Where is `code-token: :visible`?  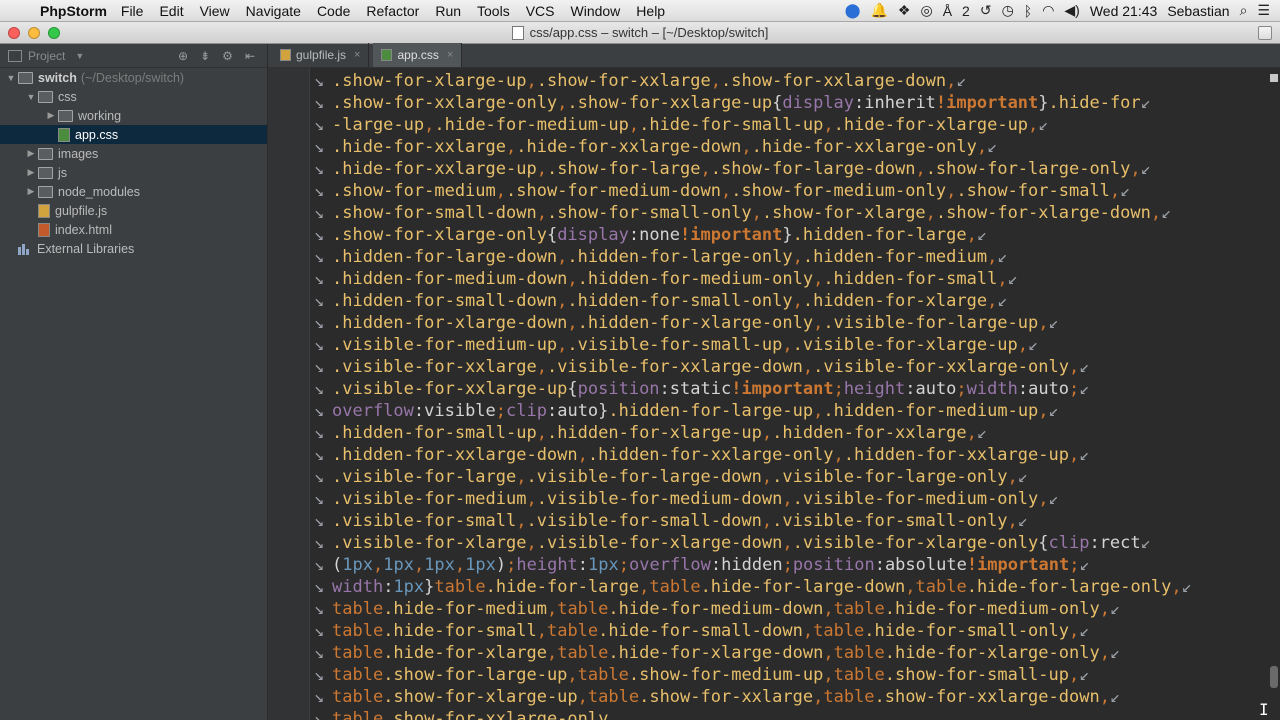
code-token: :visible is located at coordinates (454, 411).